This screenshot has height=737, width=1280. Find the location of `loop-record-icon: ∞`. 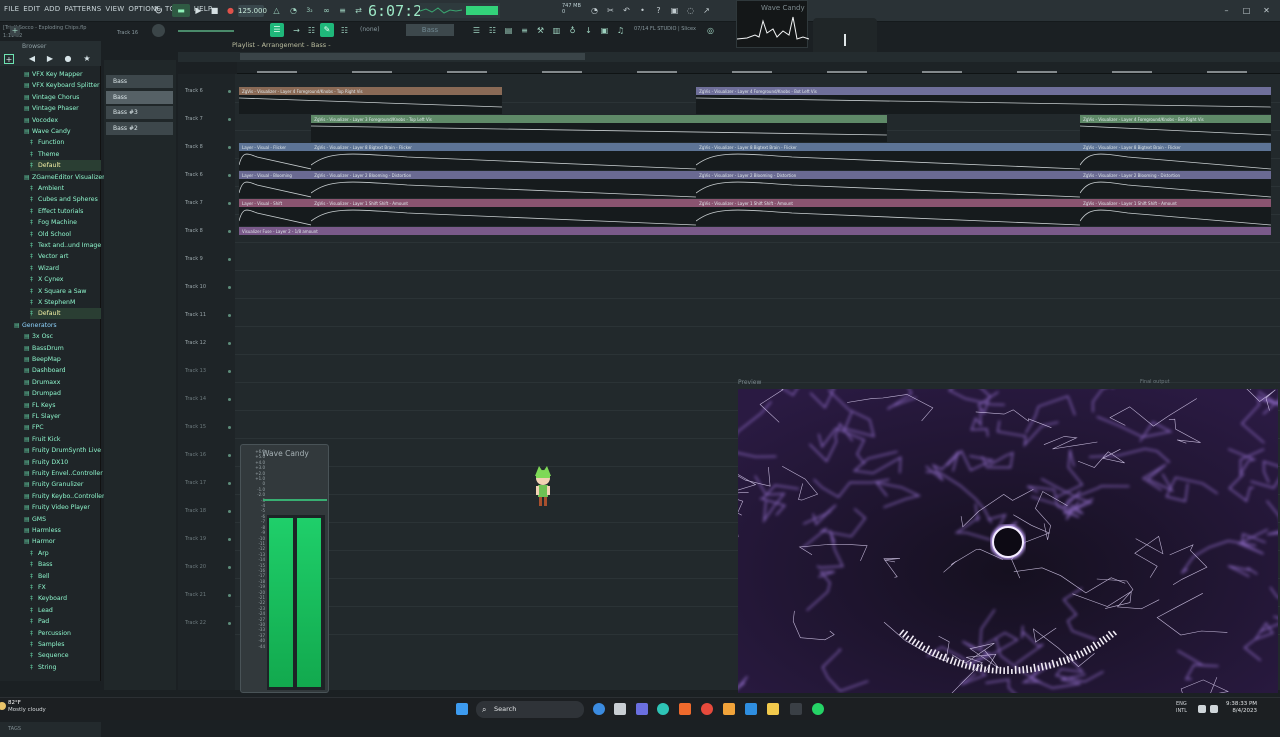

loop-record-icon: ∞ is located at coordinates (326, 10).